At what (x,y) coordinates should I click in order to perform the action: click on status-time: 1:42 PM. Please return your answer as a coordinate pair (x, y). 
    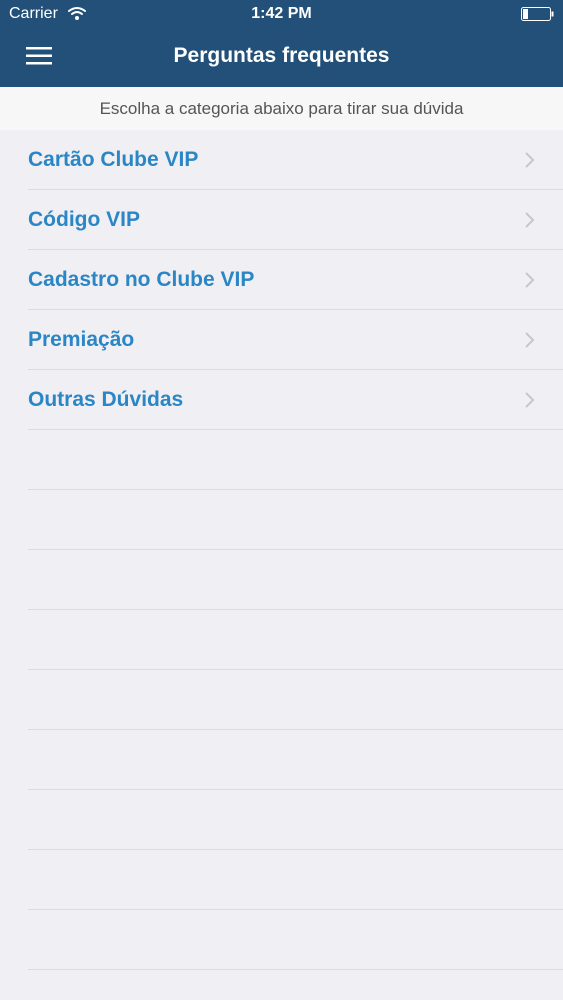
    Looking at the image, I should click on (281, 13).